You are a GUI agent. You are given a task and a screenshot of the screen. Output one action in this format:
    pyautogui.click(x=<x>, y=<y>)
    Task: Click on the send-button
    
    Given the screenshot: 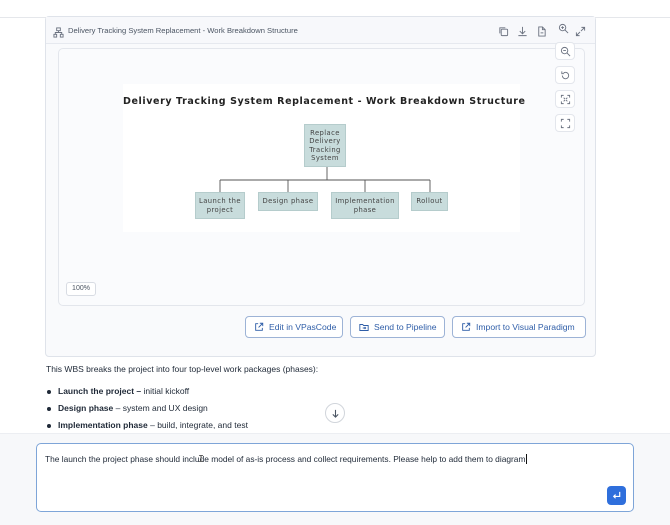 What is the action you would take?
    pyautogui.click(x=616, y=495)
    